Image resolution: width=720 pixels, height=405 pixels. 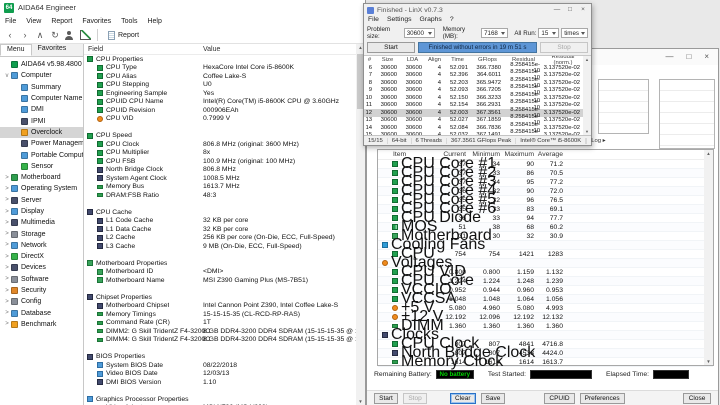 What do you see at coordinates (154, 21) in the screenshot?
I see `menu-help: Help` at bounding box center [154, 21].